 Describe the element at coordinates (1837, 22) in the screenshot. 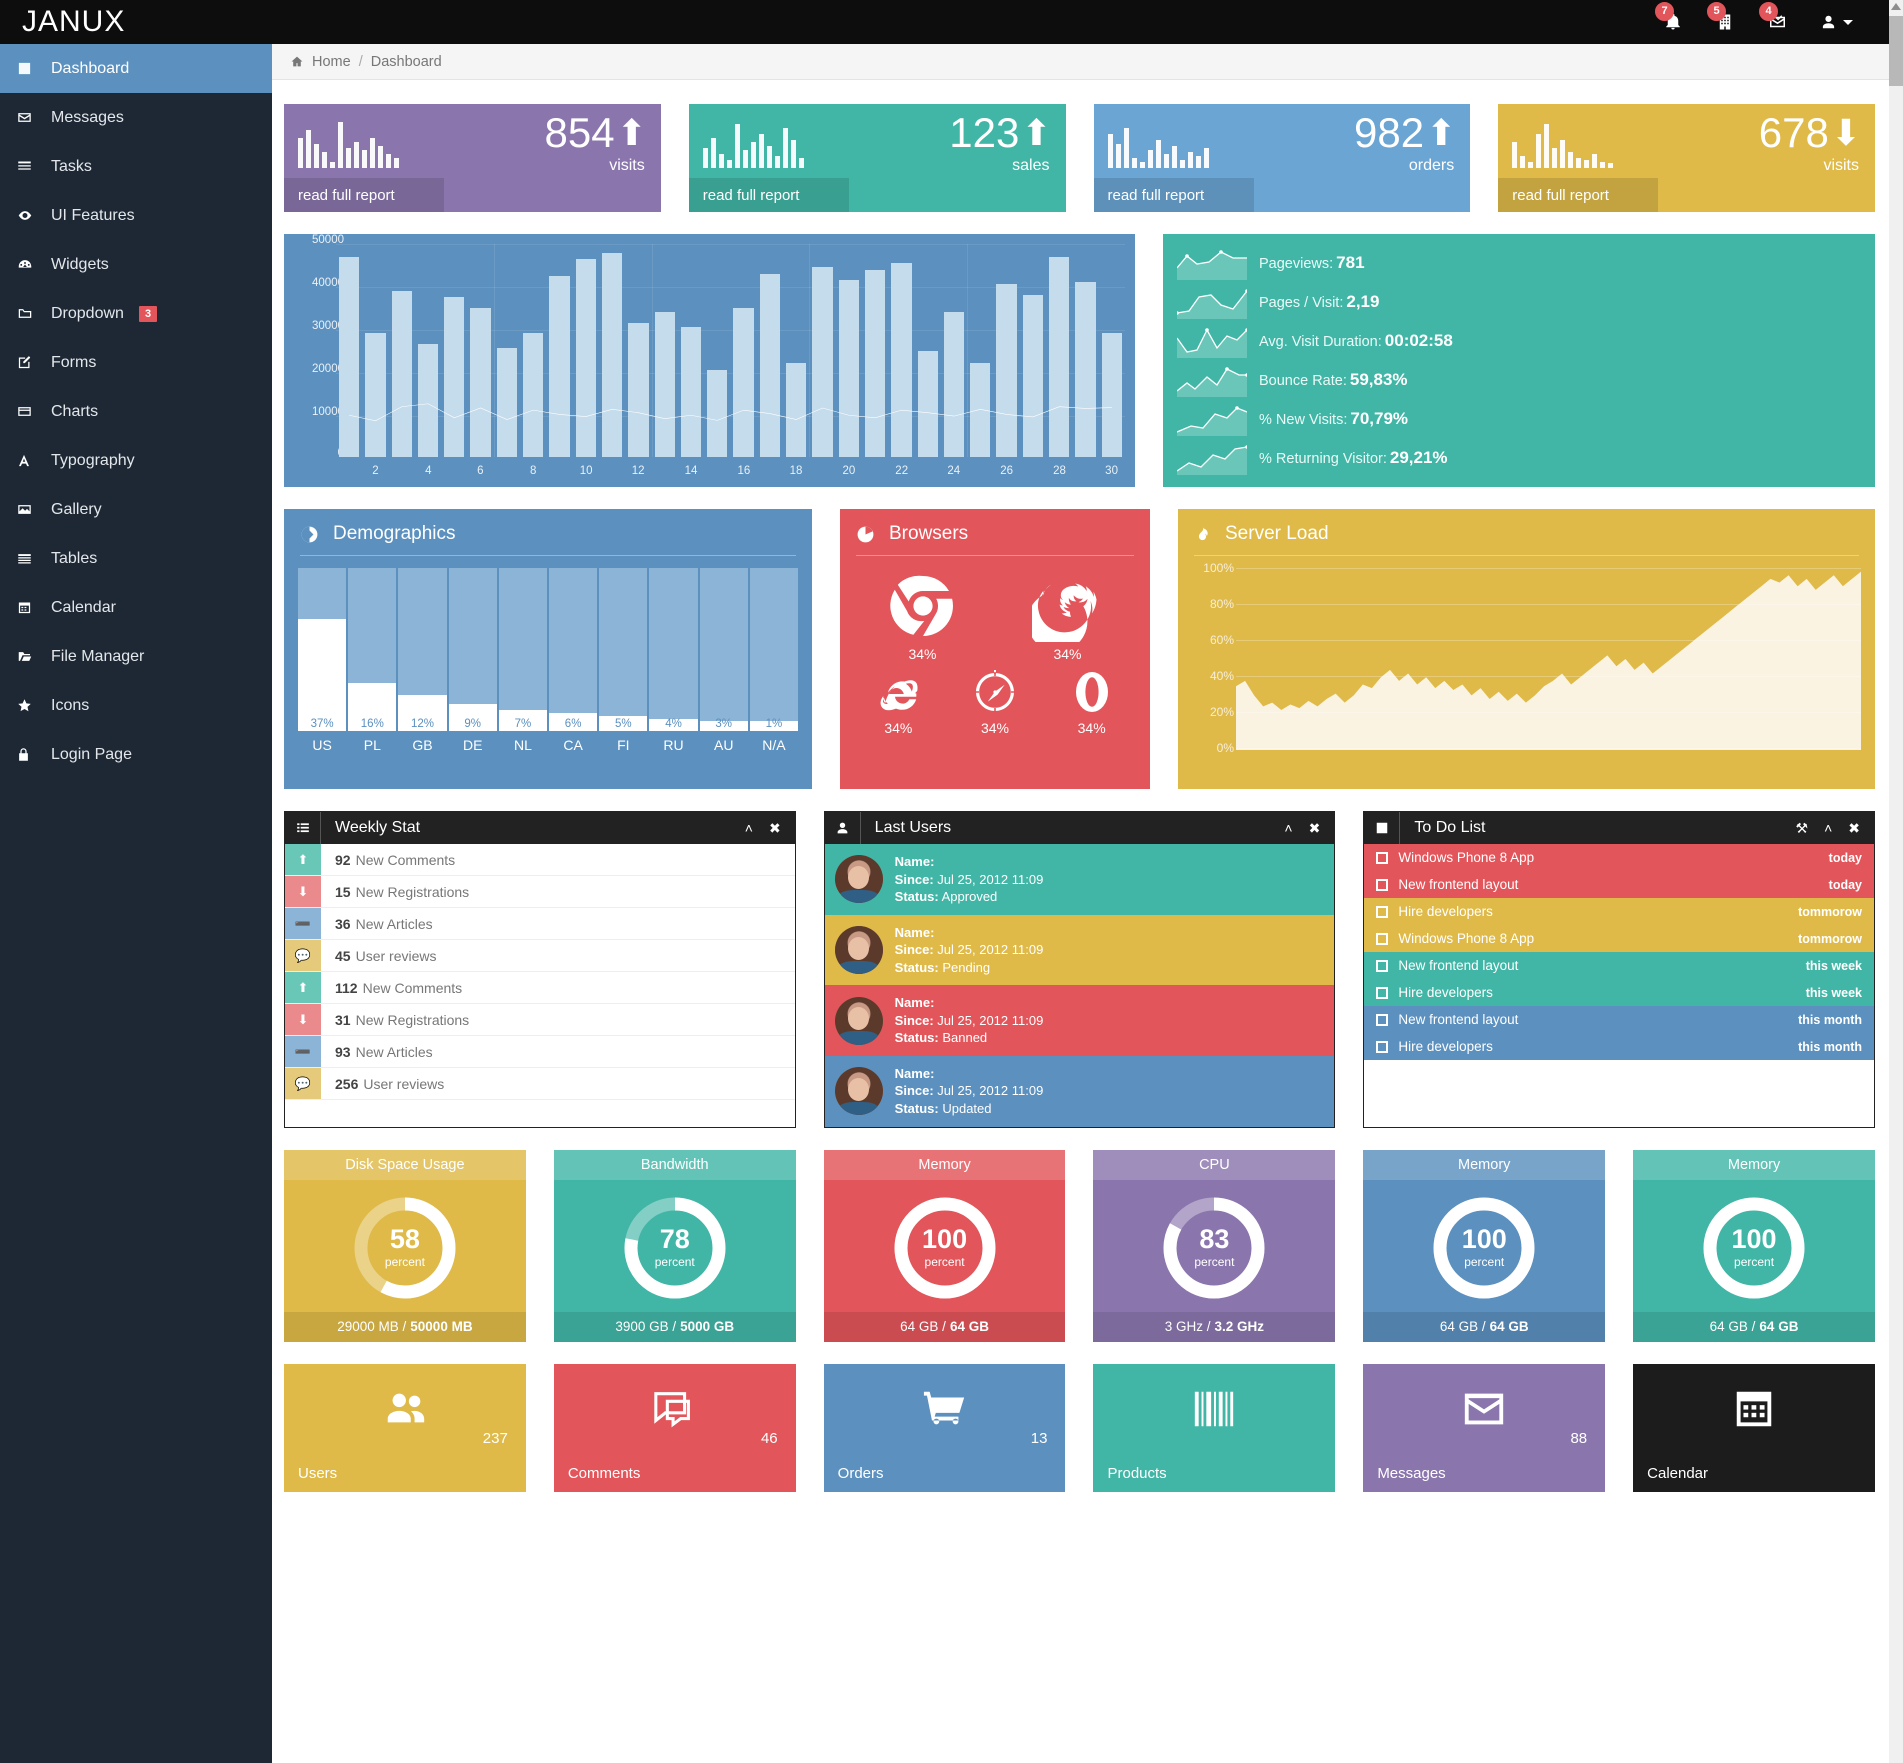

I see `user-menu` at that location.